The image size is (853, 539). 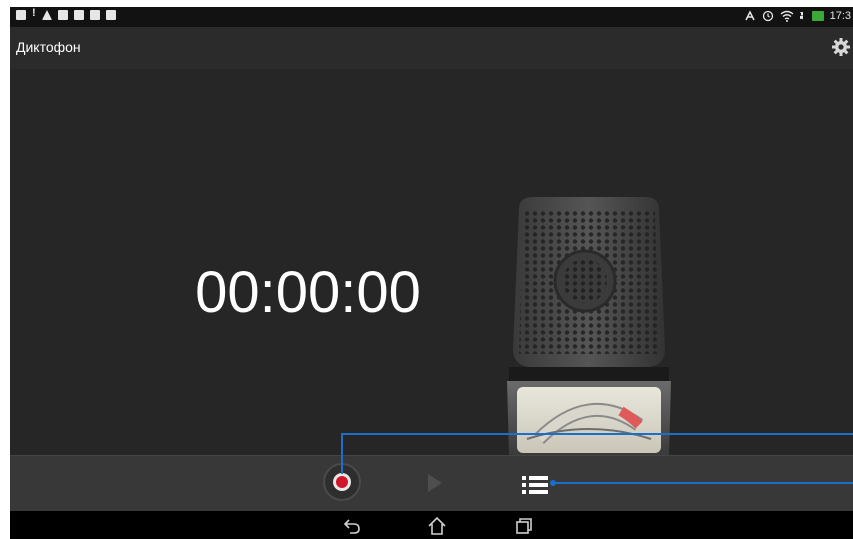 I want to click on recents-icon, so click(x=524, y=526).